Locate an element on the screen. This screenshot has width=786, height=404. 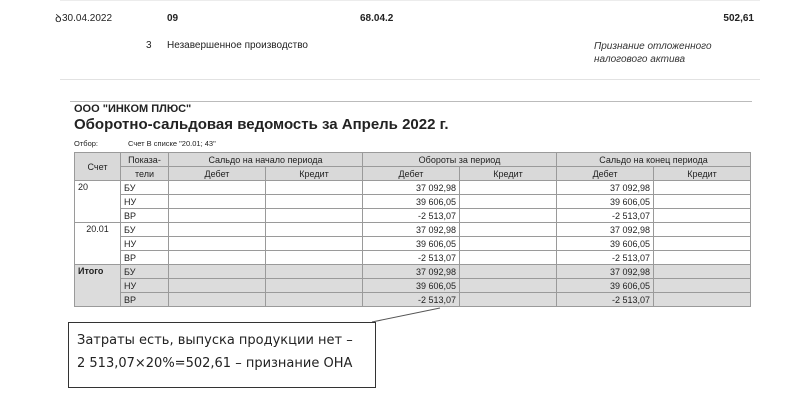
callout-line-2: 2 513,07×20%=502,61 – признание ОНА is located at coordinates (215, 363).